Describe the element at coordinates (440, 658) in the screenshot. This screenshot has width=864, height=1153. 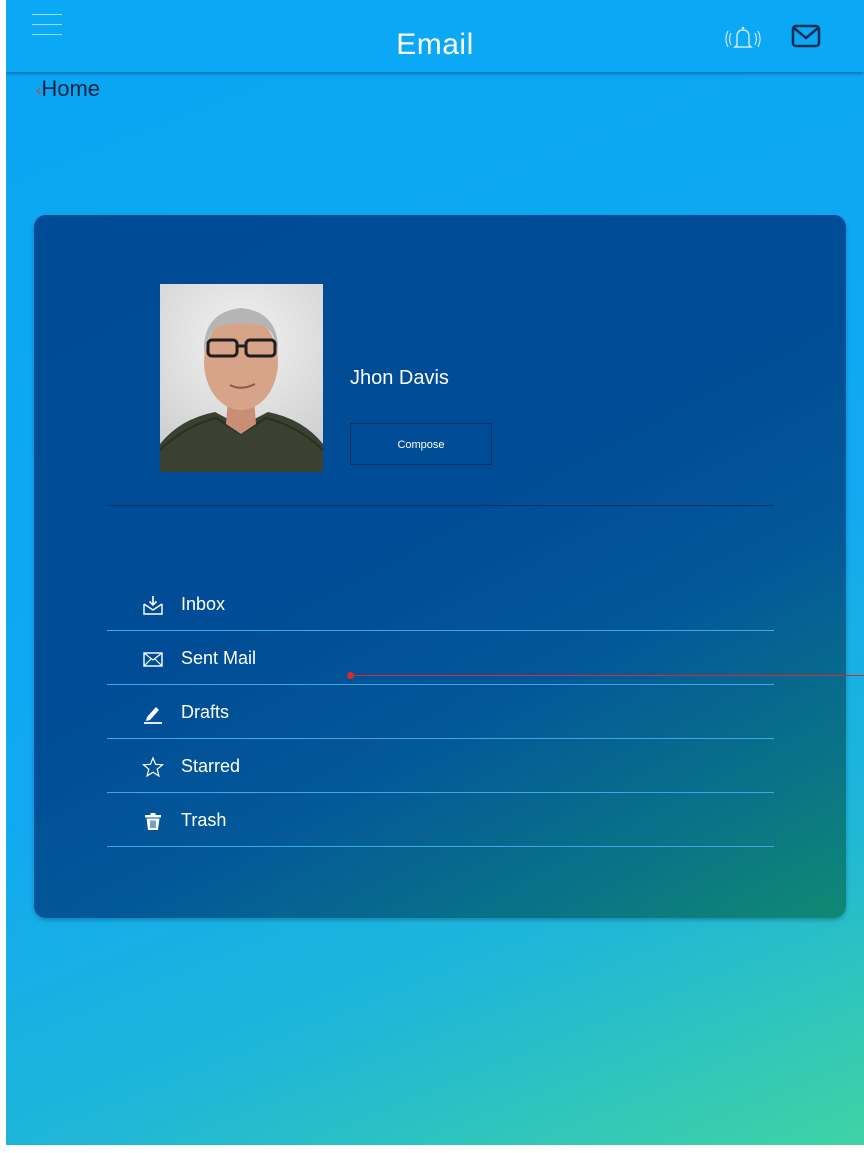
I see `nav-item-sent-mail: Sent Mail` at that location.